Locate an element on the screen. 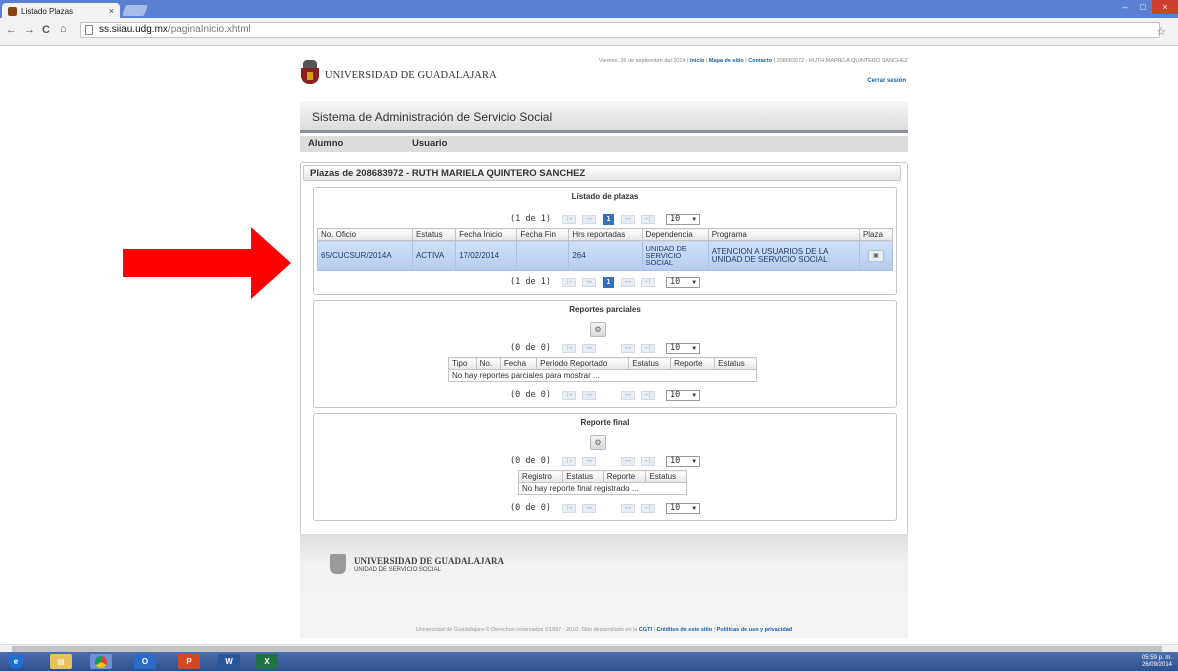 The image size is (1178, 671). column-header: Tipo is located at coordinates (462, 363).